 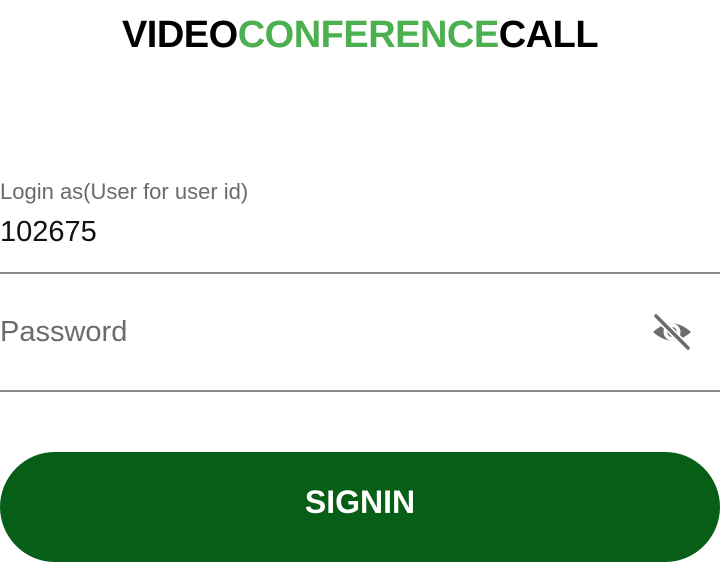 What do you see at coordinates (360, 391) in the screenshot?
I see `password-underline` at bounding box center [360, 391].